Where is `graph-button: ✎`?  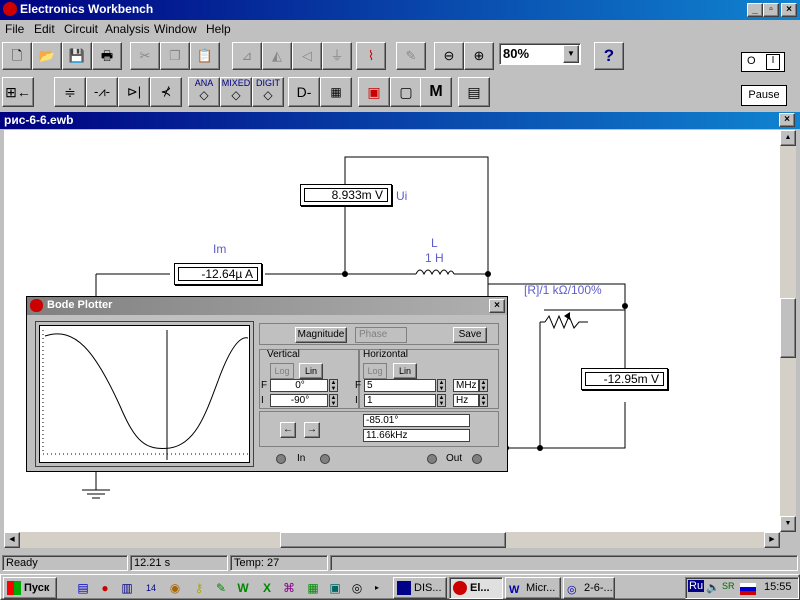 graph-button: ✎ is located at coordinates (411, 56).